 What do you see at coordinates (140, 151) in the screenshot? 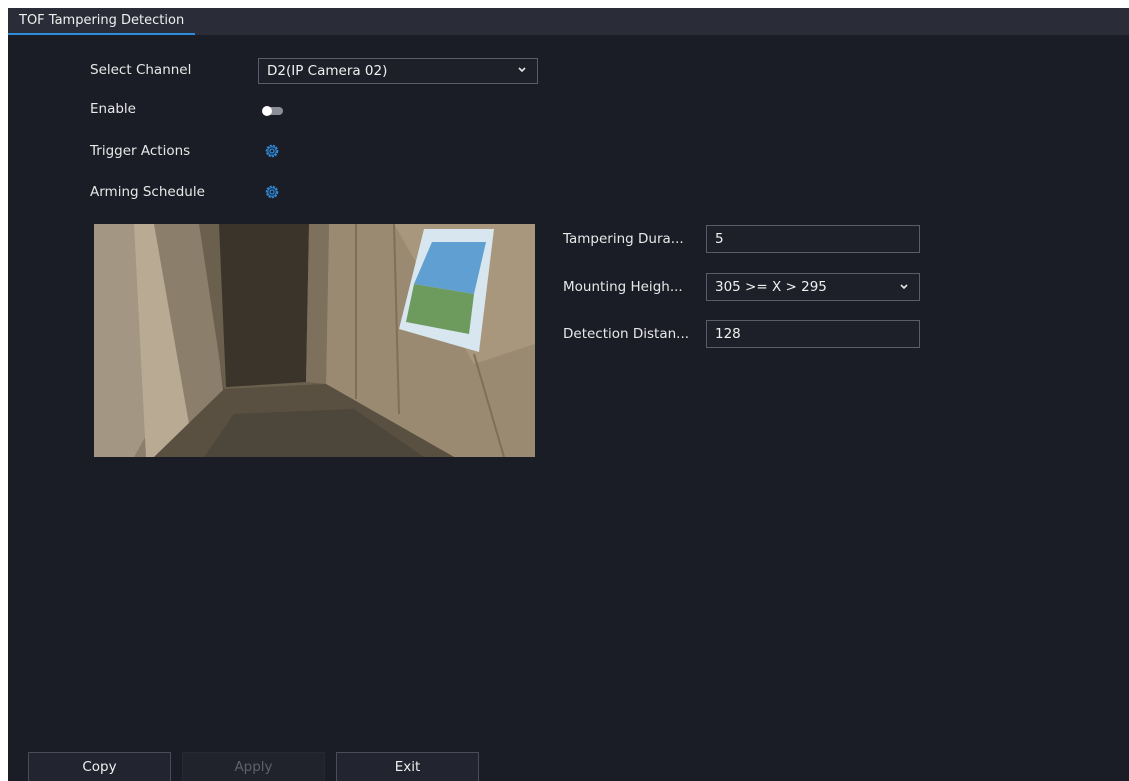
I see `trigger-actions-label: Trigger Actions` at bounding box center [140, 151].